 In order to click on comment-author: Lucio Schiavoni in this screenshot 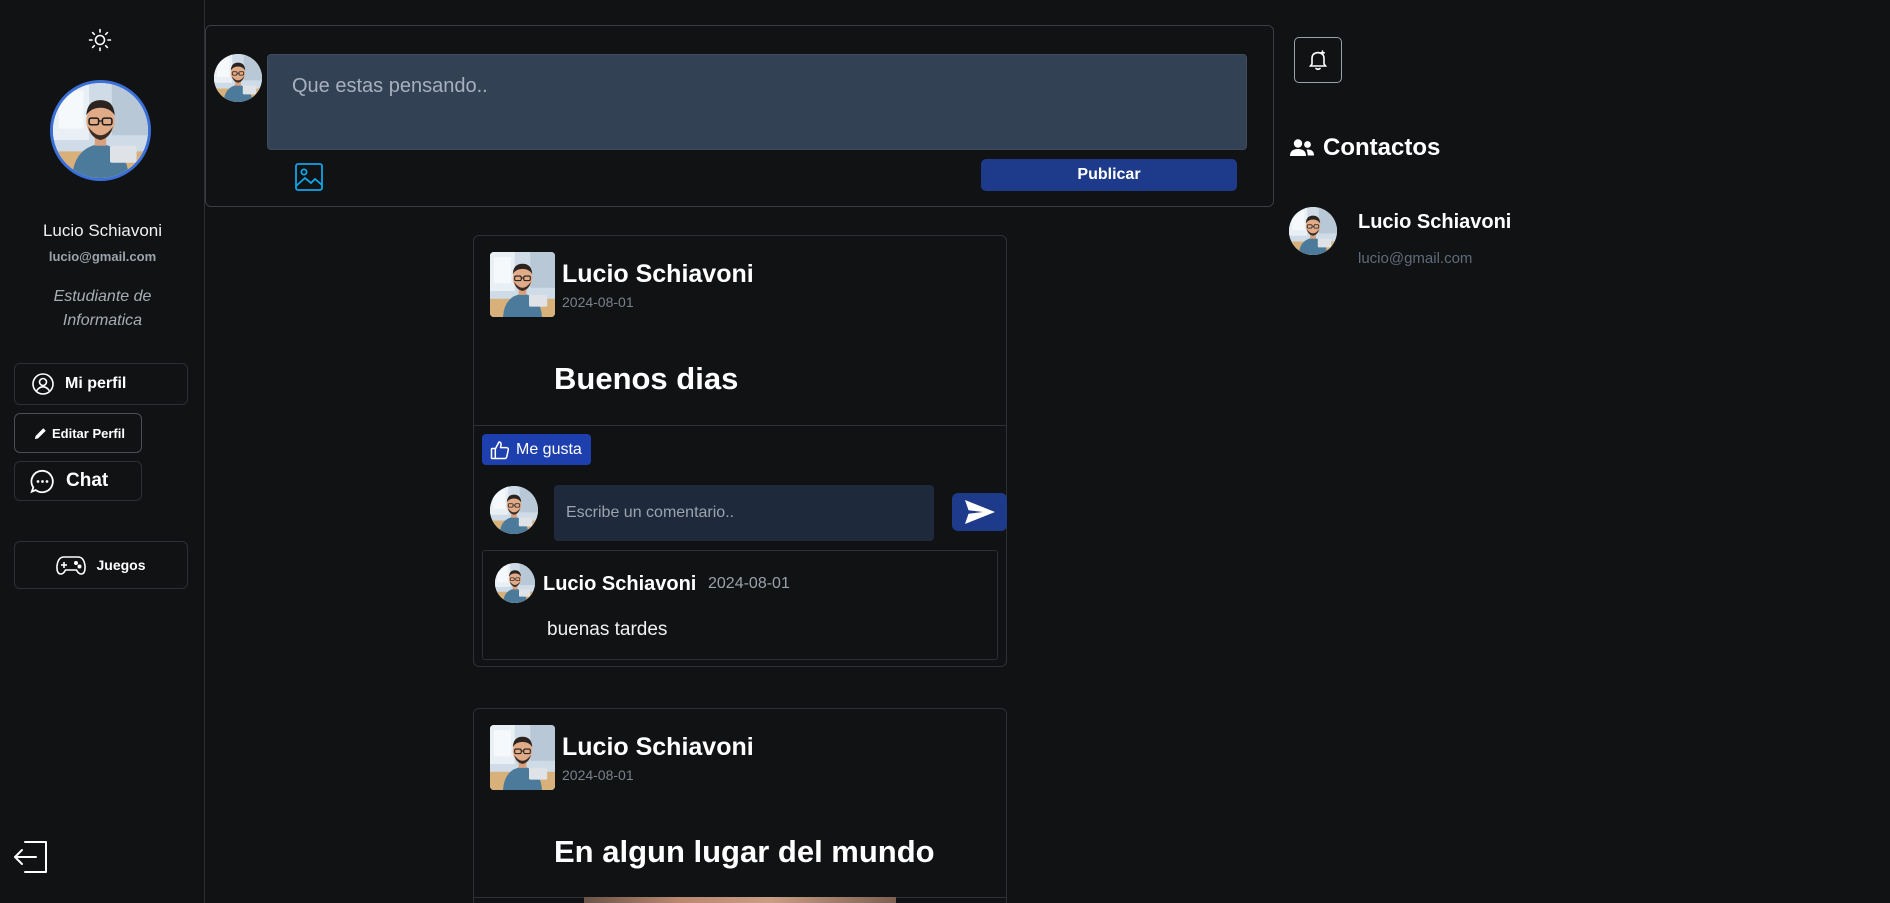, I will do `click(620, 584)`.